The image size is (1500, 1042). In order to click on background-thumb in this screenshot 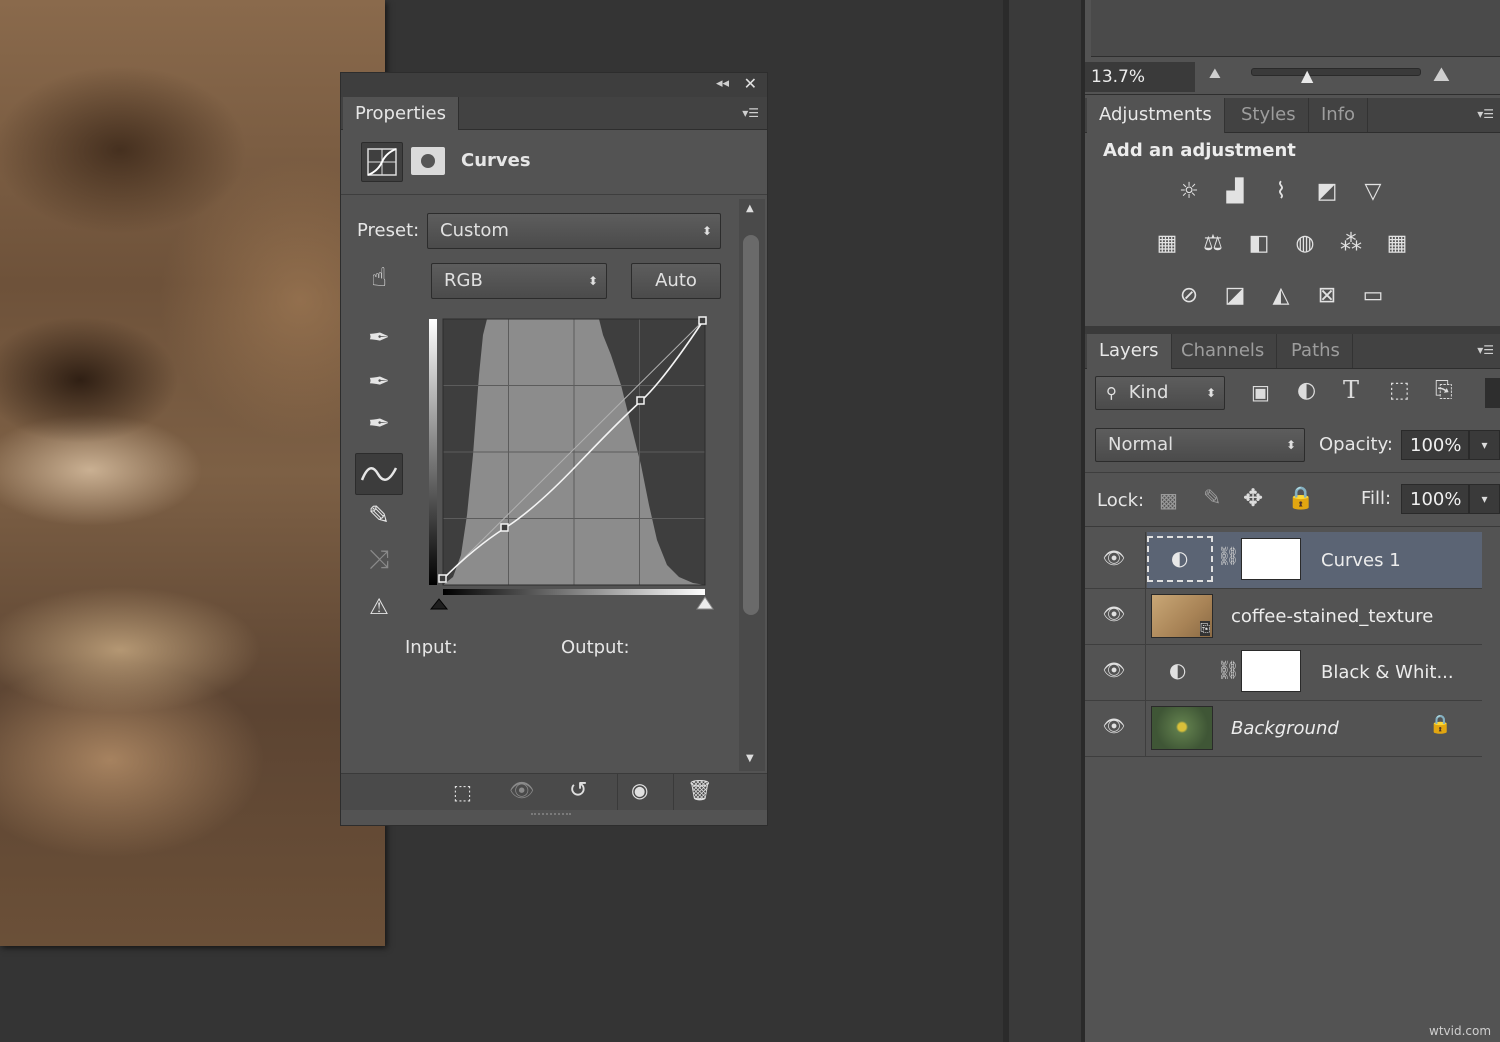, I will do `click(1182, 728)`.